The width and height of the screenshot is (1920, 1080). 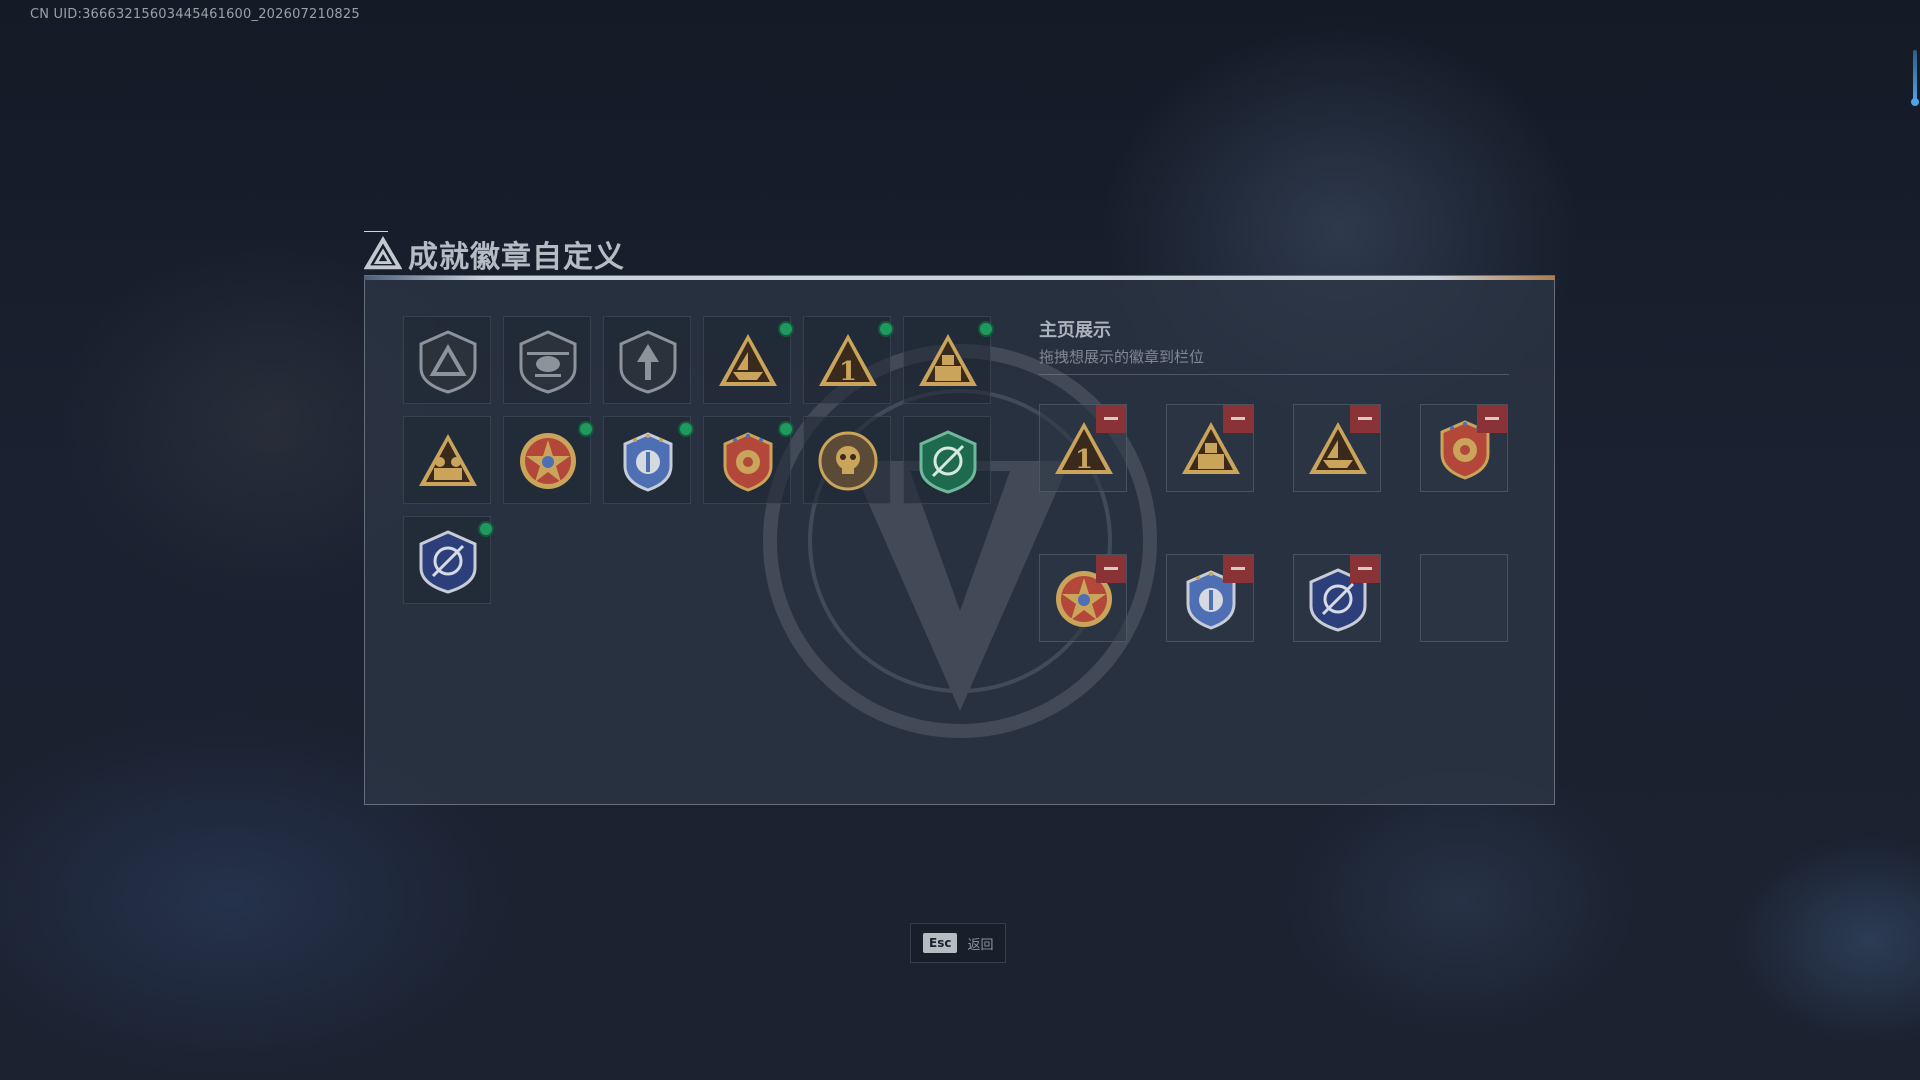 I want to click on orange-crest-badge-icon, so click(x=748, y=462).